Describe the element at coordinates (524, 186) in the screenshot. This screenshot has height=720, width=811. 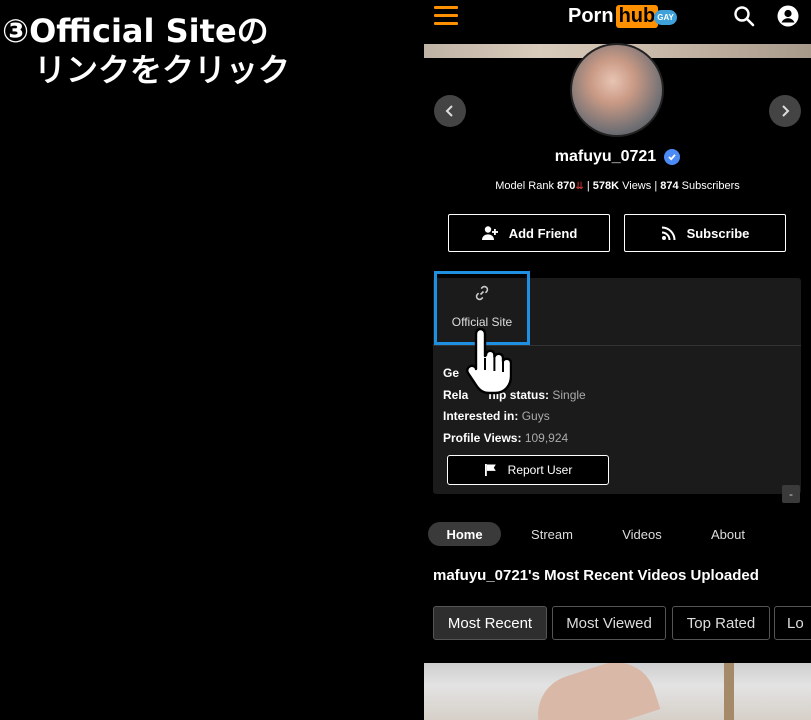
I see `rank-label: Model Rank` at that location.